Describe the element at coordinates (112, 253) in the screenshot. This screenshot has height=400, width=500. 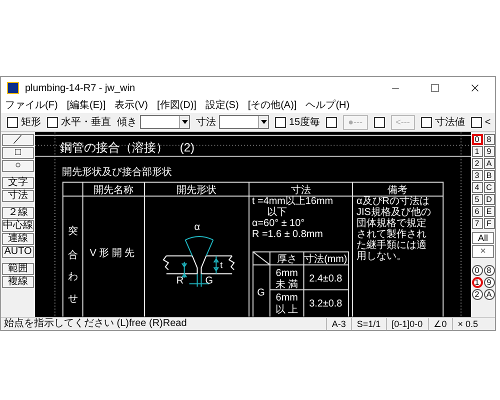
I see `groove-name: V 形 開 先` at that location.